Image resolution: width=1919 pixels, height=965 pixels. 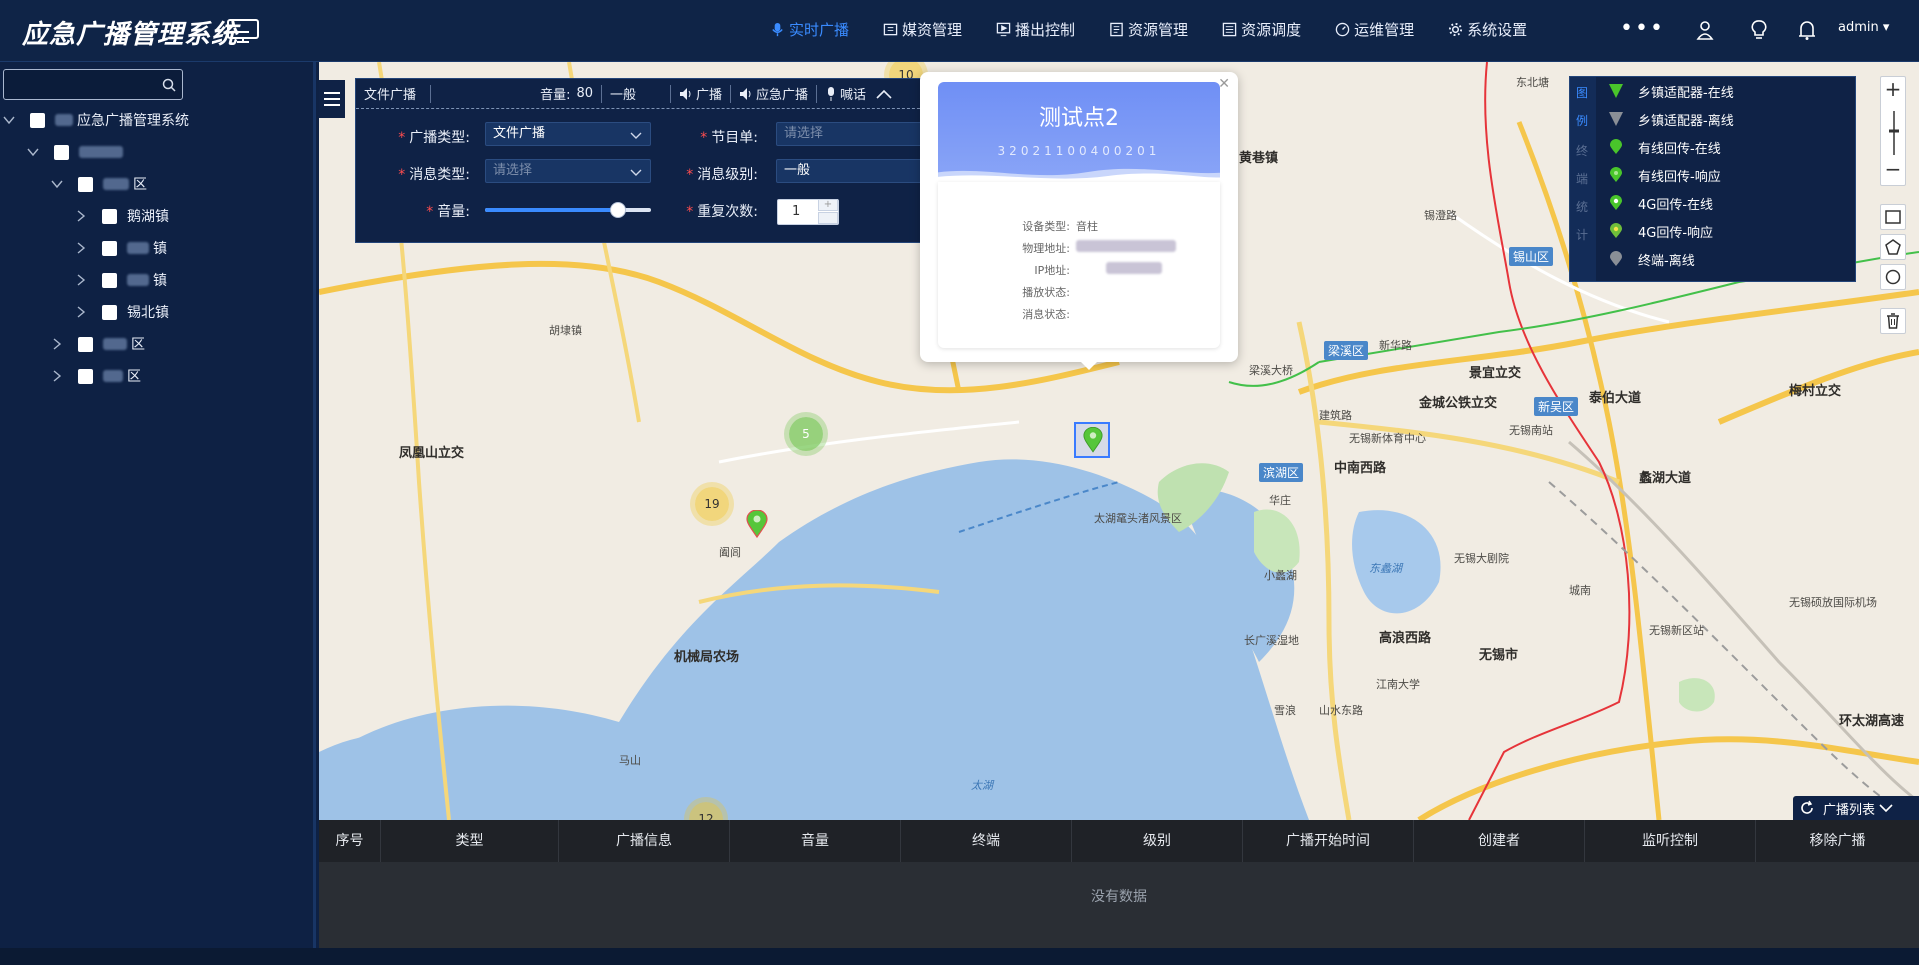 I want to click on tree-node-town: 鹅湖镇, so click(x=121, y=216).